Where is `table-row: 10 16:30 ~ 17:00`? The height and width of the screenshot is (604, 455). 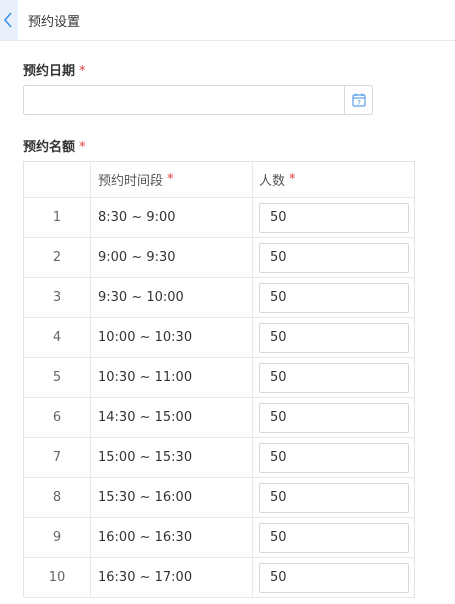 table-row: 10 16:30 ~ 17:00 is located at coordinates (219, 578).